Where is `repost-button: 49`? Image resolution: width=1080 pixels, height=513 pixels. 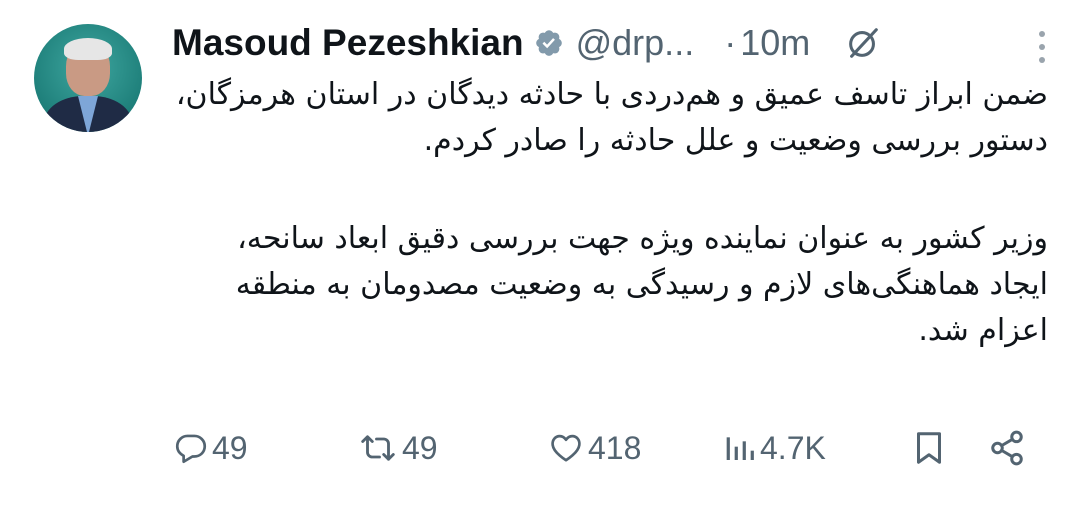
repost-button: 49 is located at coordinates (398, 448).